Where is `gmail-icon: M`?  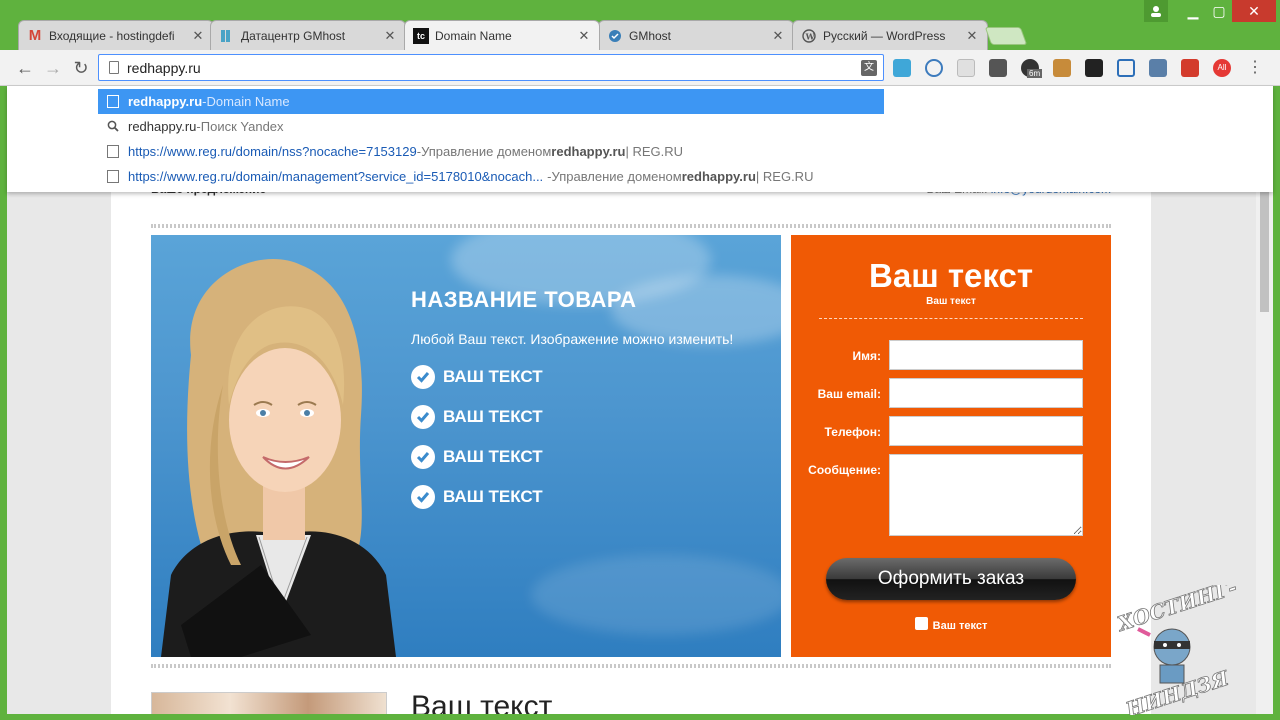 gmail-icon: M is located at coordinates (35, 35).